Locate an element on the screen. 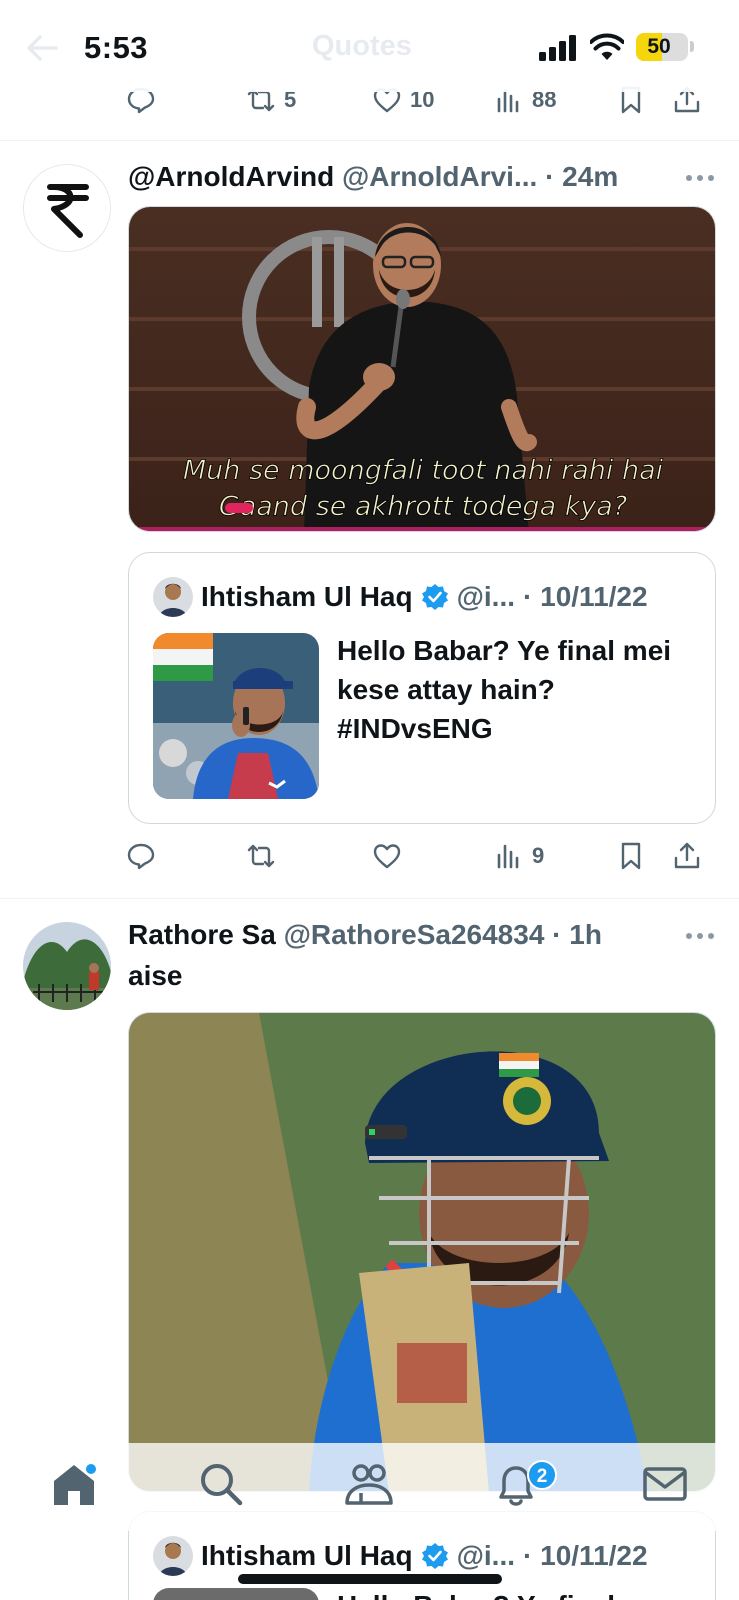 This screenshot has height=1600, width=739. views-icon is located at coordinates (508, 856).